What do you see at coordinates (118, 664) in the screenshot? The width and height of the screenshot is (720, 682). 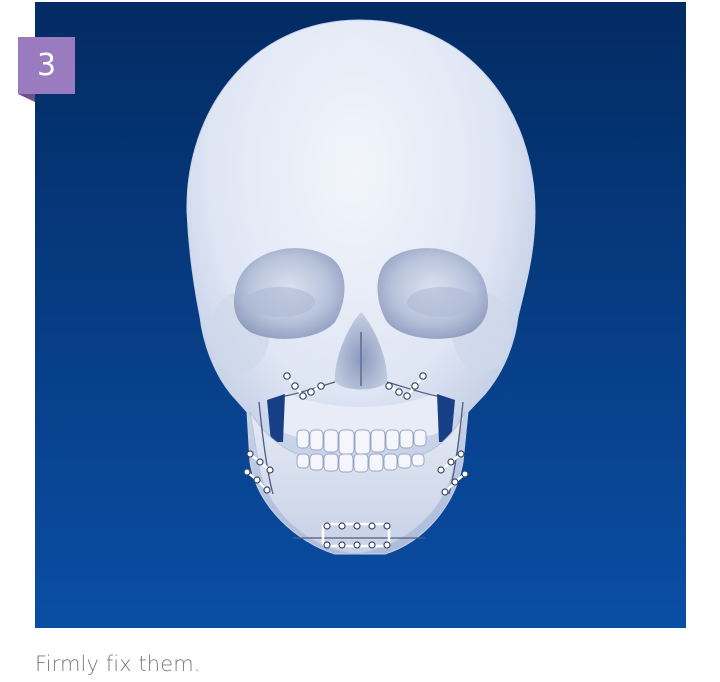 I see `step-caption: Firmly fix them.` at bounding box center [118, 664].